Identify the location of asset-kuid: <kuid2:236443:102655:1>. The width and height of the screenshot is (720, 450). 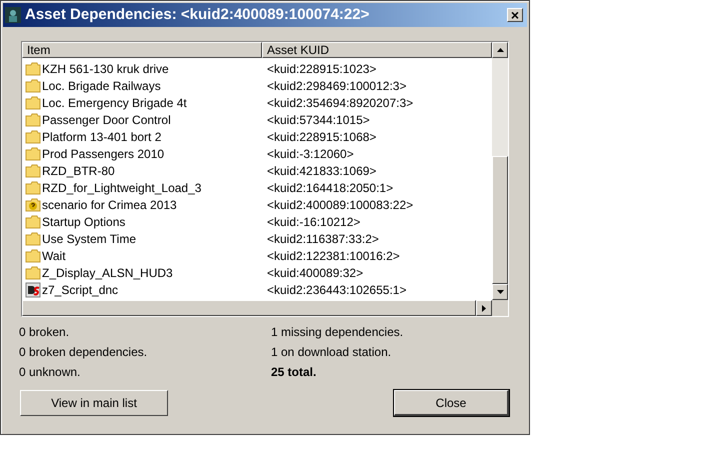
(336, 290).